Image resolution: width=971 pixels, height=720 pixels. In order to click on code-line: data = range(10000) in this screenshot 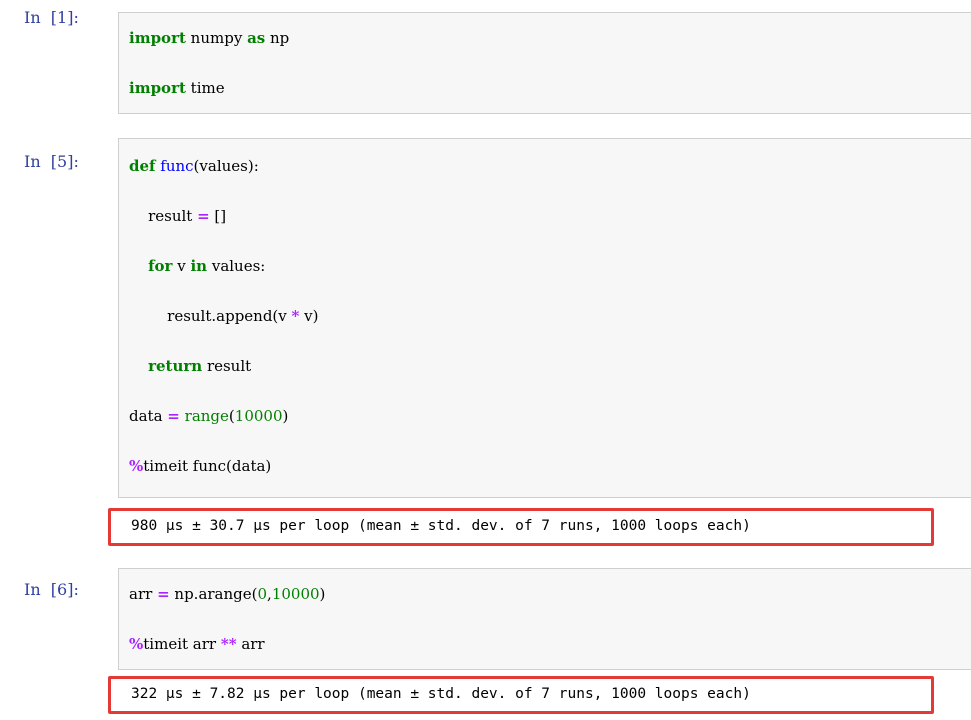, I will do `click(208, 416)`.